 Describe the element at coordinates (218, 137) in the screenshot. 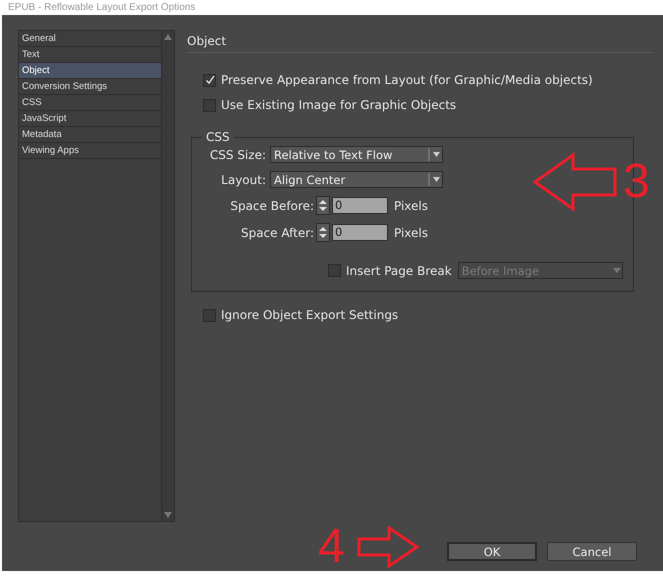

I see `group-legend: CSS` at that location.